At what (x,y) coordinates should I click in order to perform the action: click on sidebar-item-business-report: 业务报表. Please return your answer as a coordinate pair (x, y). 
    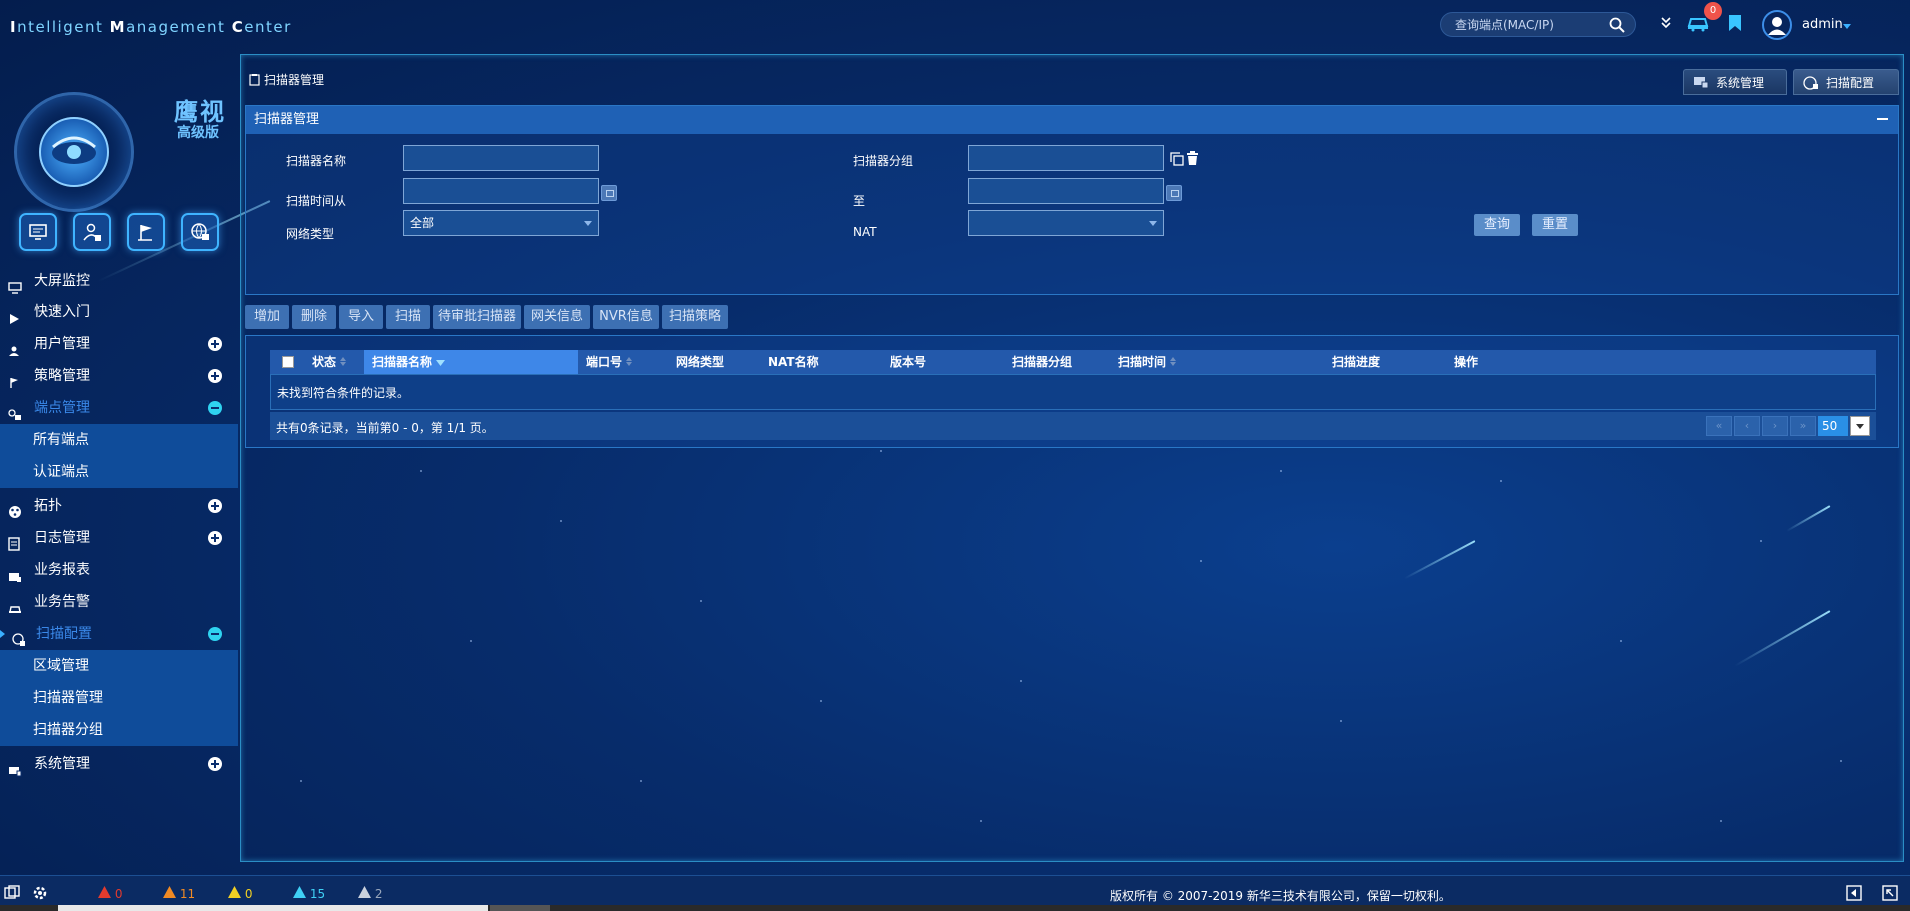
    Looking at the image, I should click on (119, 570).